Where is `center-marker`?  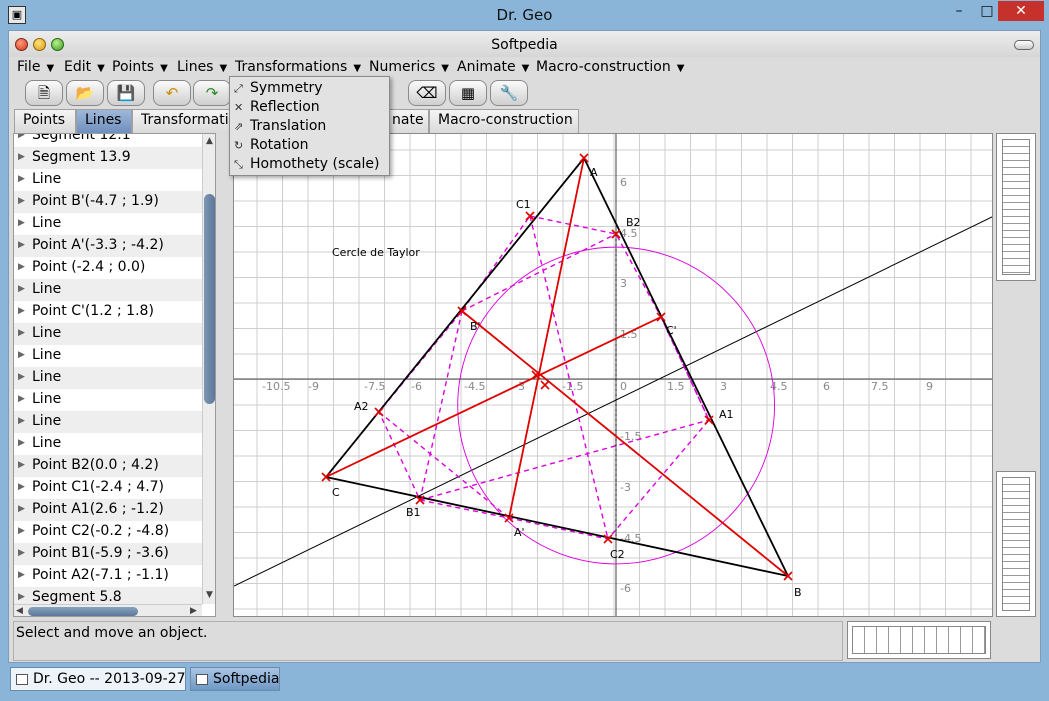 center-marker is located at coordinates (545, 385).